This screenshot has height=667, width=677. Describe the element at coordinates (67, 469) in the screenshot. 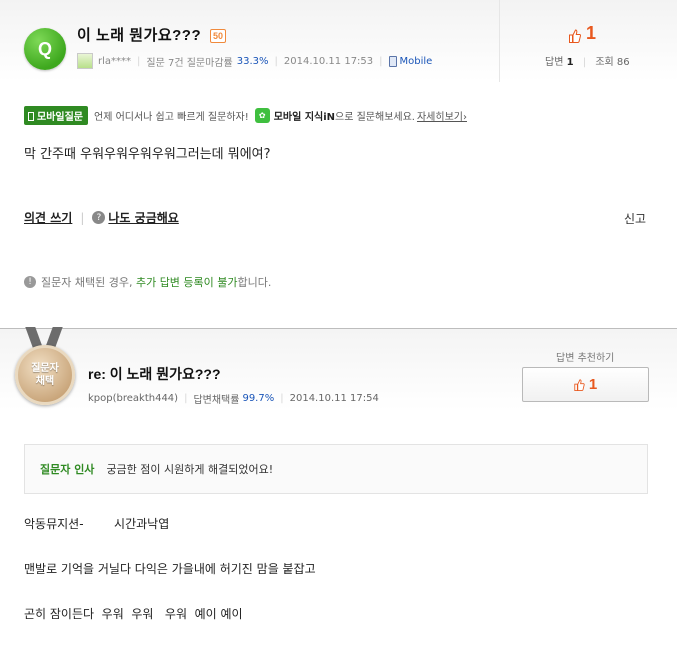

I see `greeting-label: 질문자 인사` at that location.